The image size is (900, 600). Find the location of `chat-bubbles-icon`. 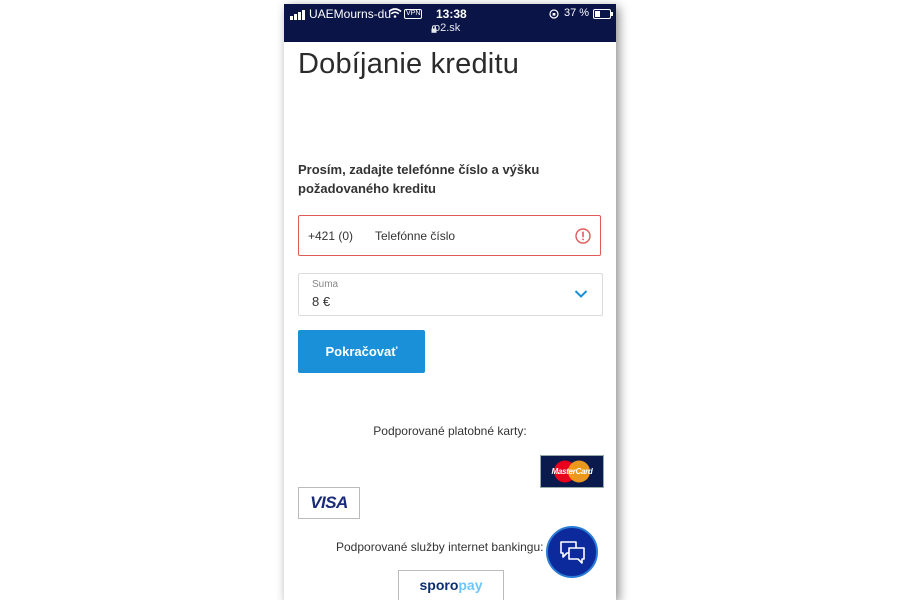

chat-bubbles-icon is located at coordinates (572, 552).